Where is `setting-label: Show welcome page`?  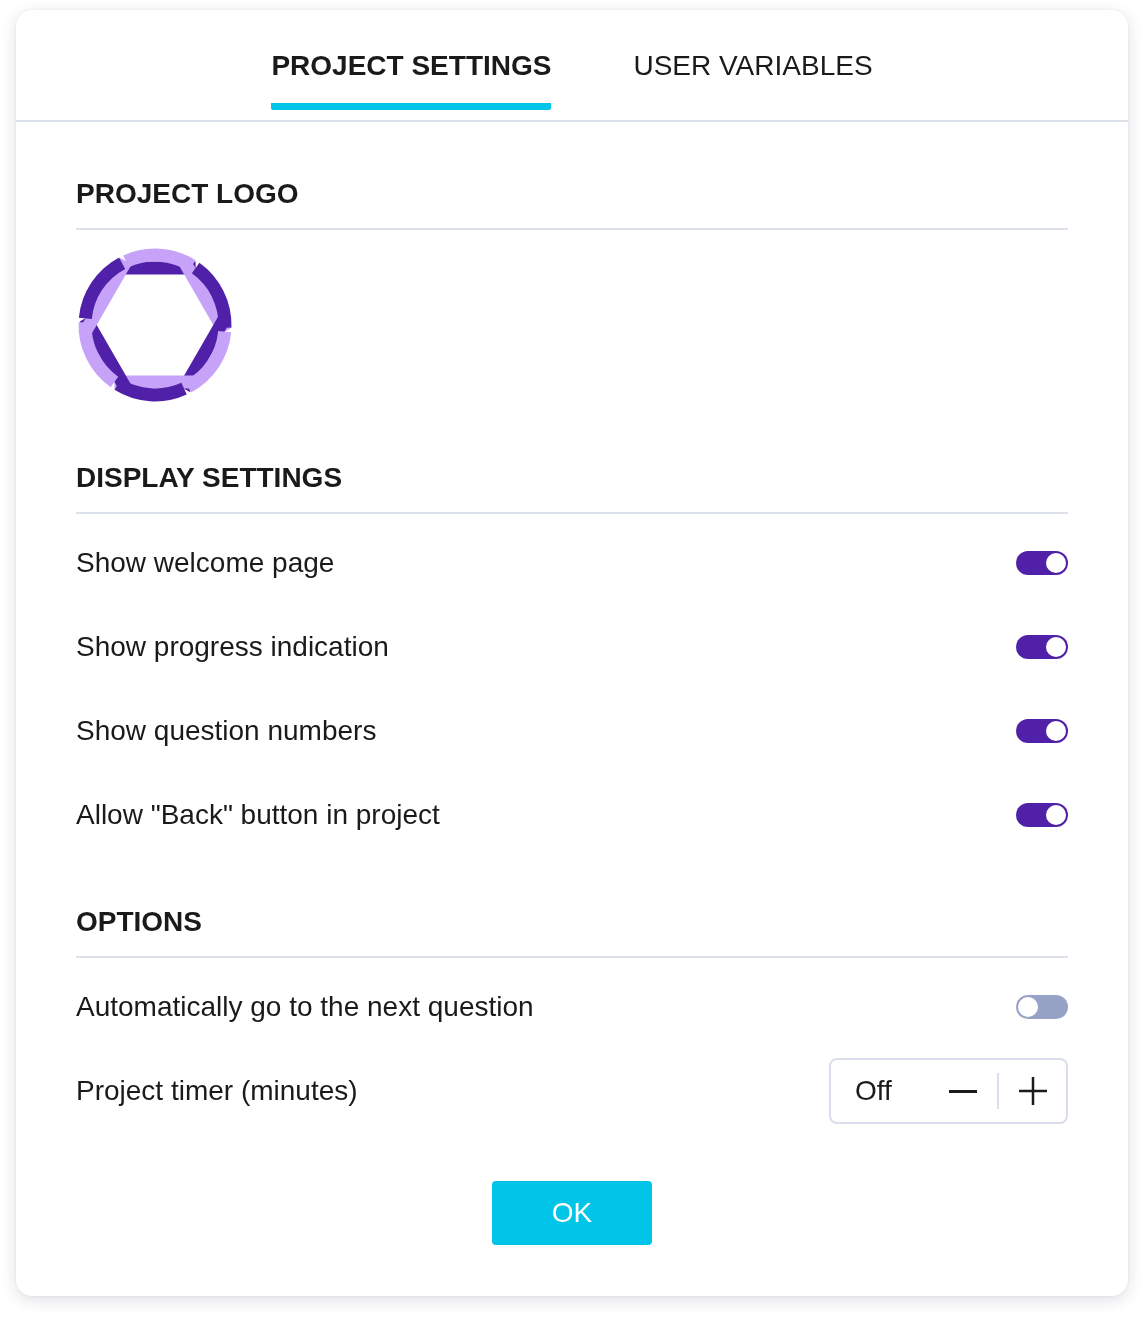 setting-label: Show welcome page is located at coordinates (205, 563).